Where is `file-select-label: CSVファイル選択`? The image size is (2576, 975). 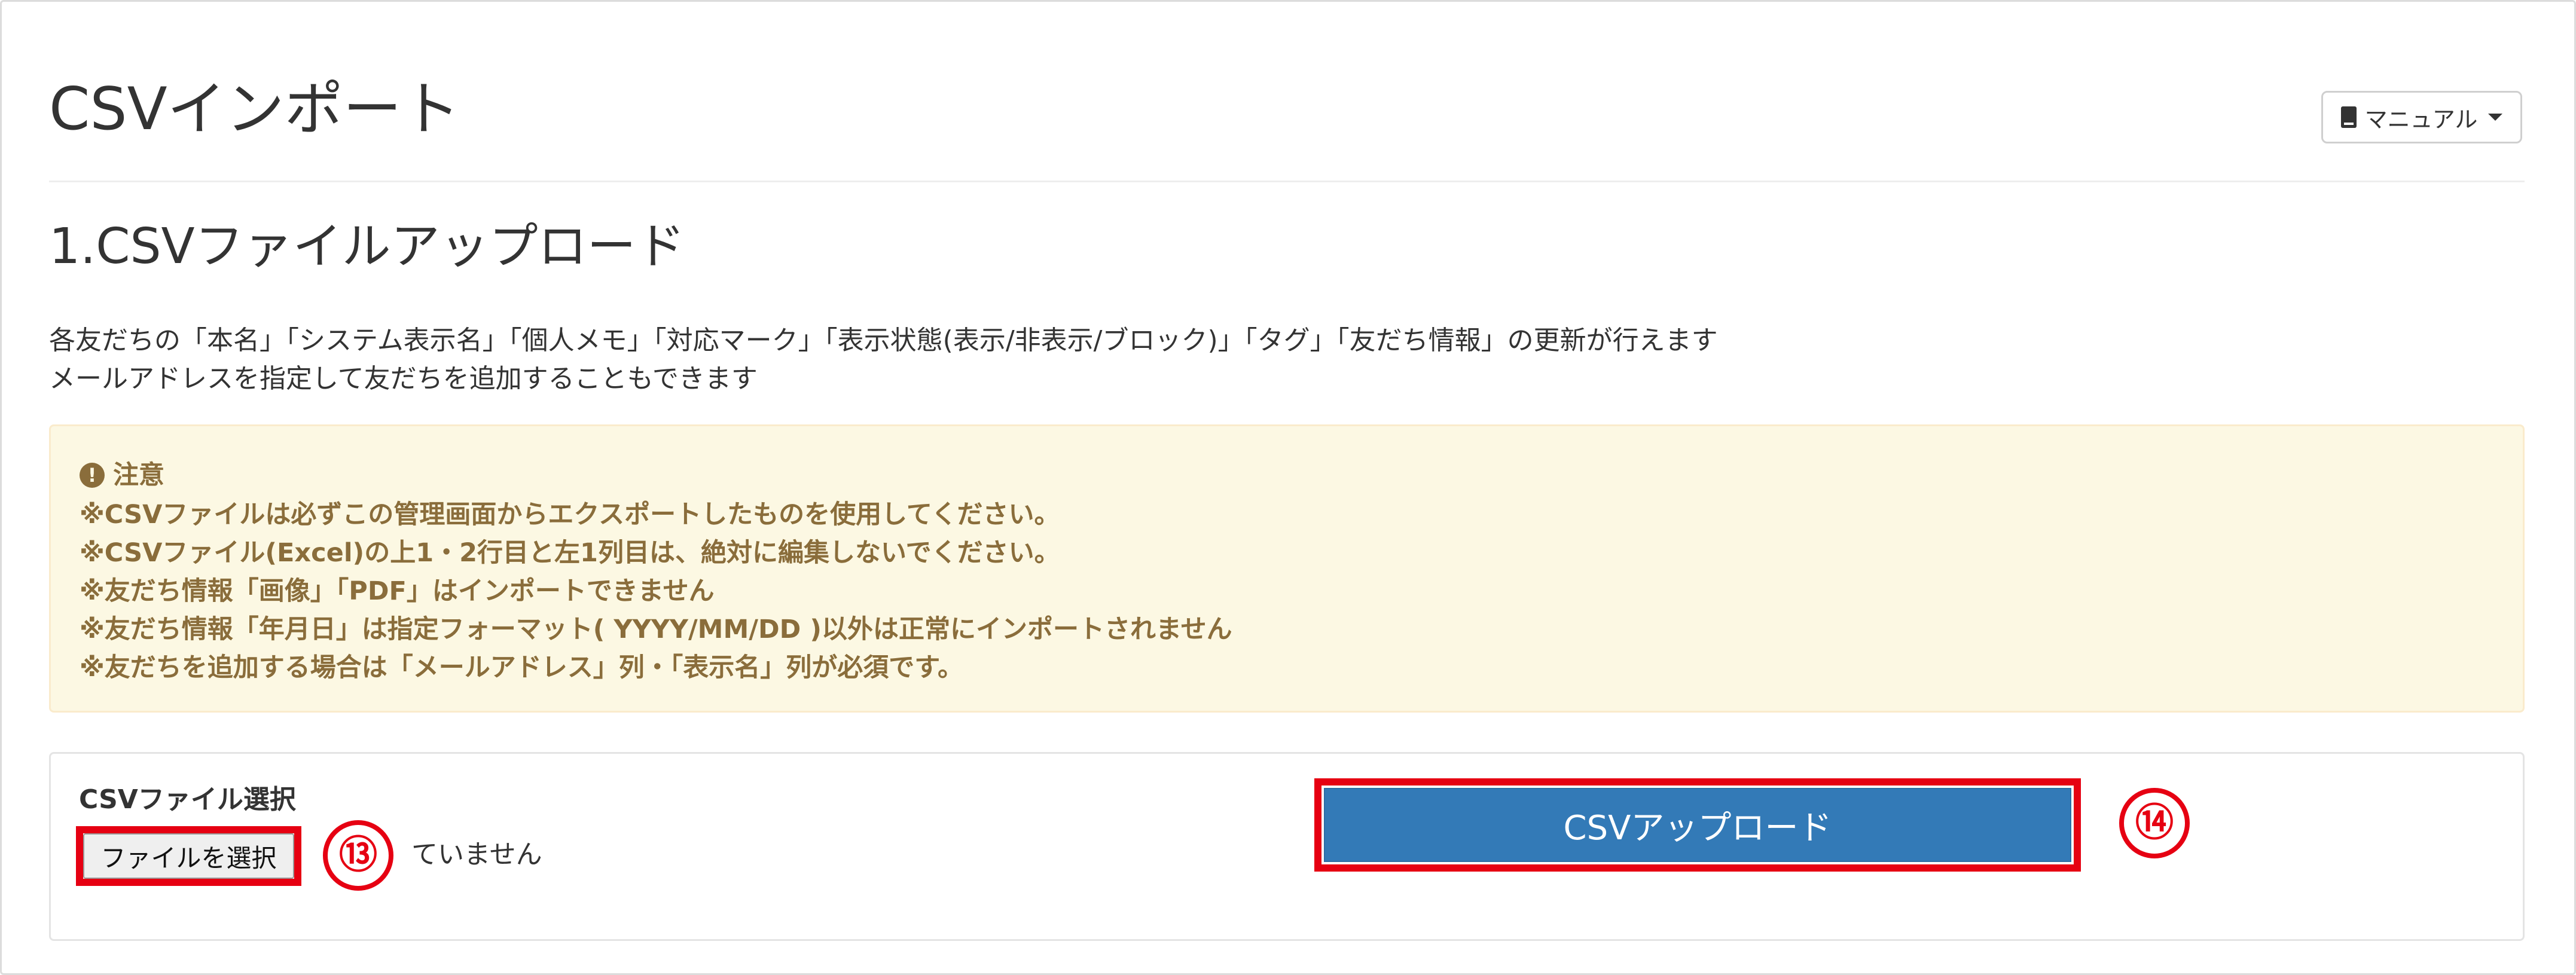 file-select-label: CSVファイル選択 is located at coordinates (187, 800).